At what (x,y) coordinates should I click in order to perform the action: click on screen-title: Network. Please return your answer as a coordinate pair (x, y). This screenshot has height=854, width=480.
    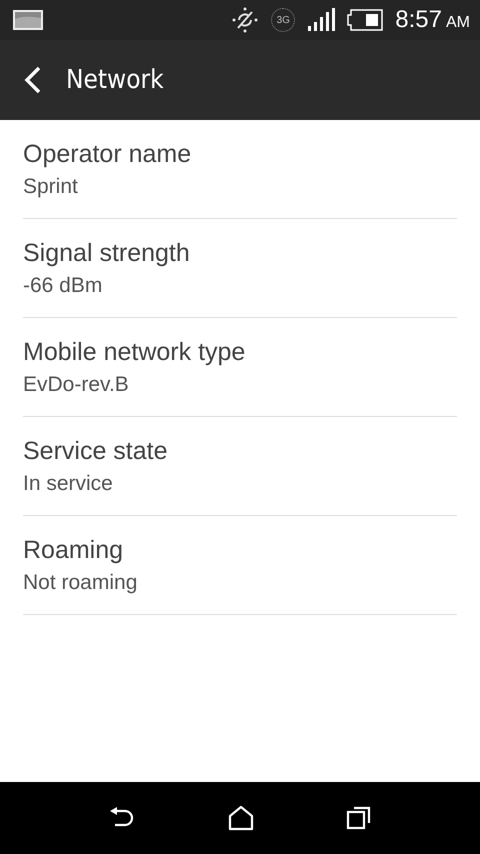
    Looking at the image, I should click on (115, 80).